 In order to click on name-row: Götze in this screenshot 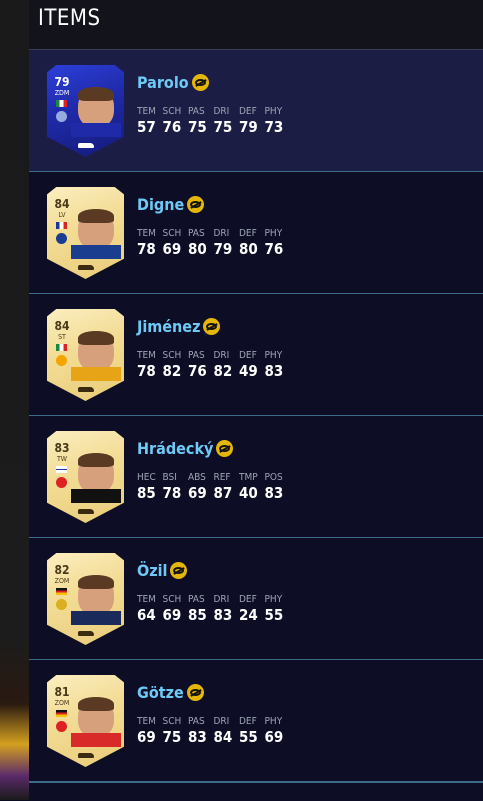, I will do `click(170, 692)`.